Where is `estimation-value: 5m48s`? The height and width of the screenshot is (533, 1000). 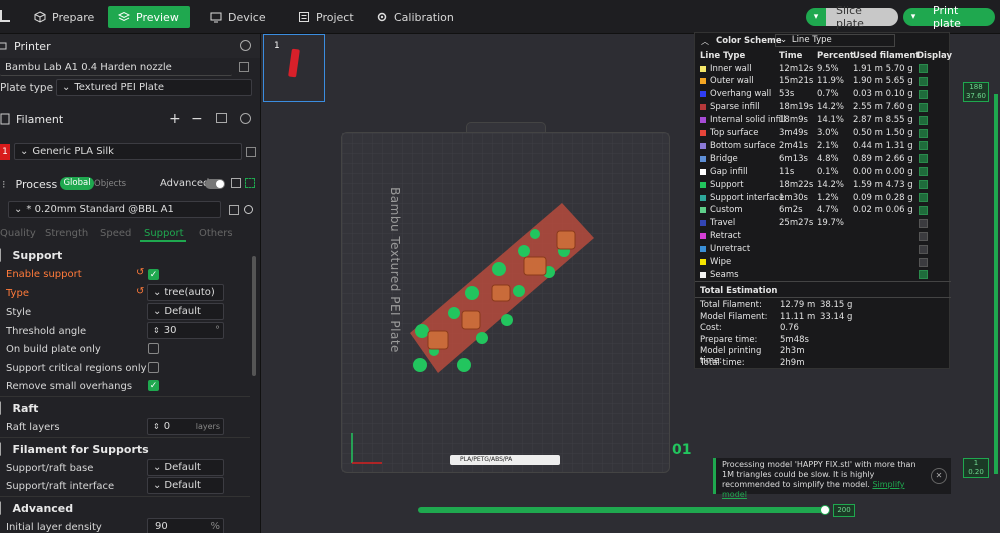
estimation-value: 5m48s is located at coordinates (794, 339).